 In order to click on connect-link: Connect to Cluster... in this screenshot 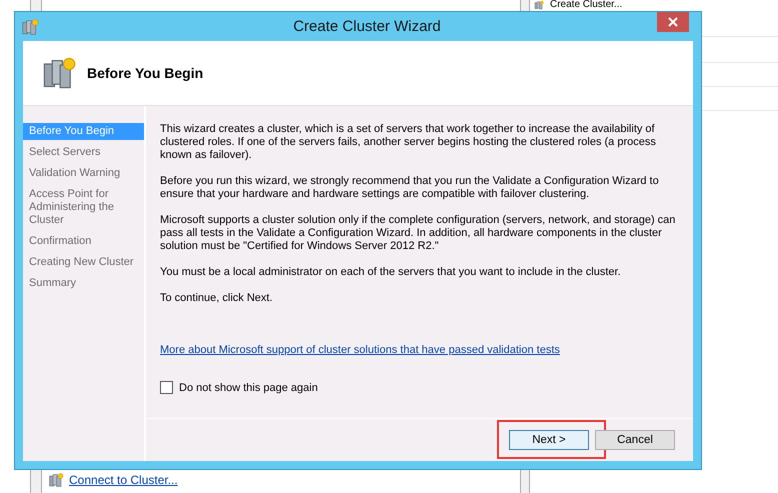, I will do `click(123, 480)`.